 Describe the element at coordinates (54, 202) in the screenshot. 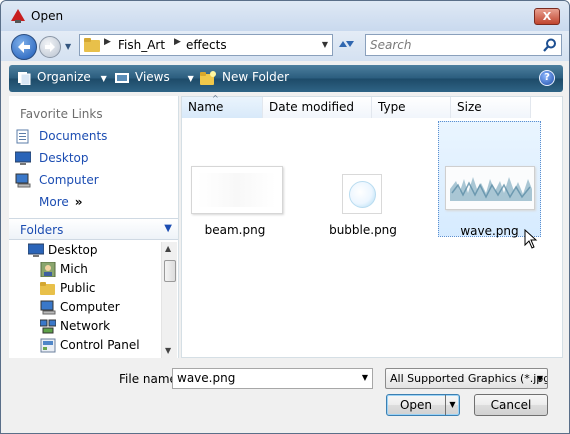

I see `more-label: More` at that location.